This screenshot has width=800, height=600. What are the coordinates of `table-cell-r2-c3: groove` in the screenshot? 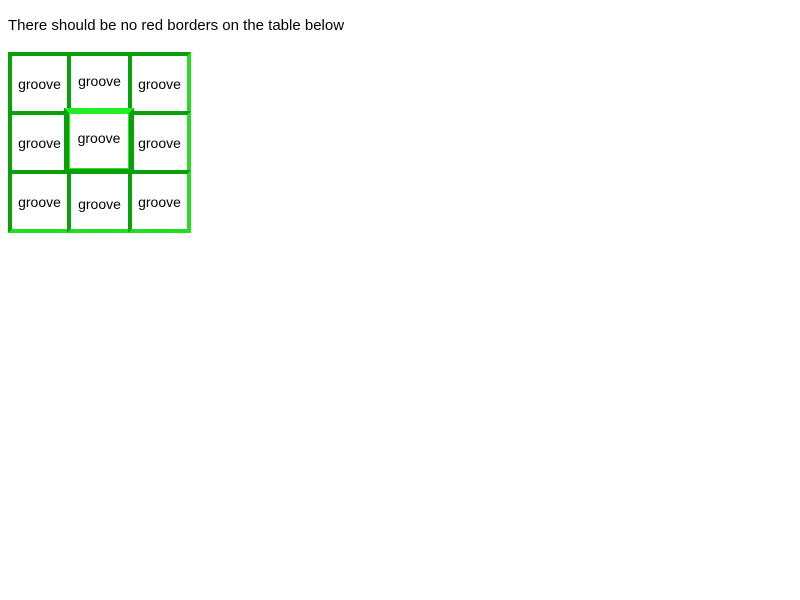 It's located at (159, 142).